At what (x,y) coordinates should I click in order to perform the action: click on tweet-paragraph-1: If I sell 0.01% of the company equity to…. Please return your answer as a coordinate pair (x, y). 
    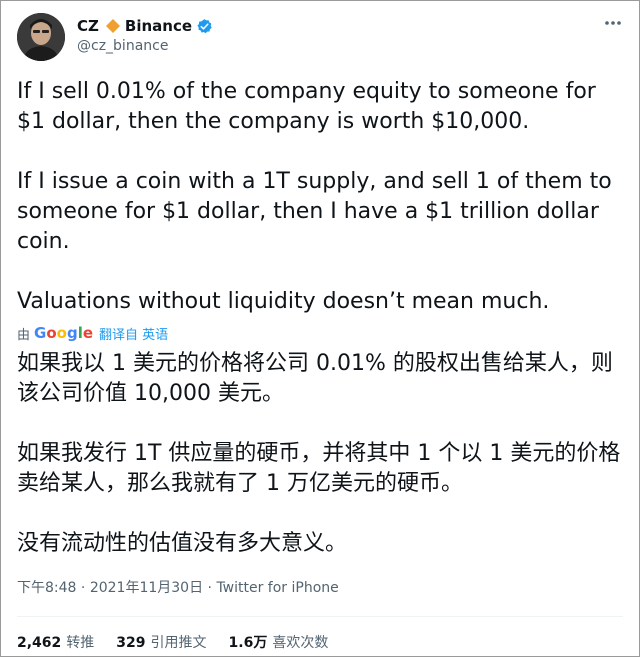
    Looking at the image, I should click on (306, 106).